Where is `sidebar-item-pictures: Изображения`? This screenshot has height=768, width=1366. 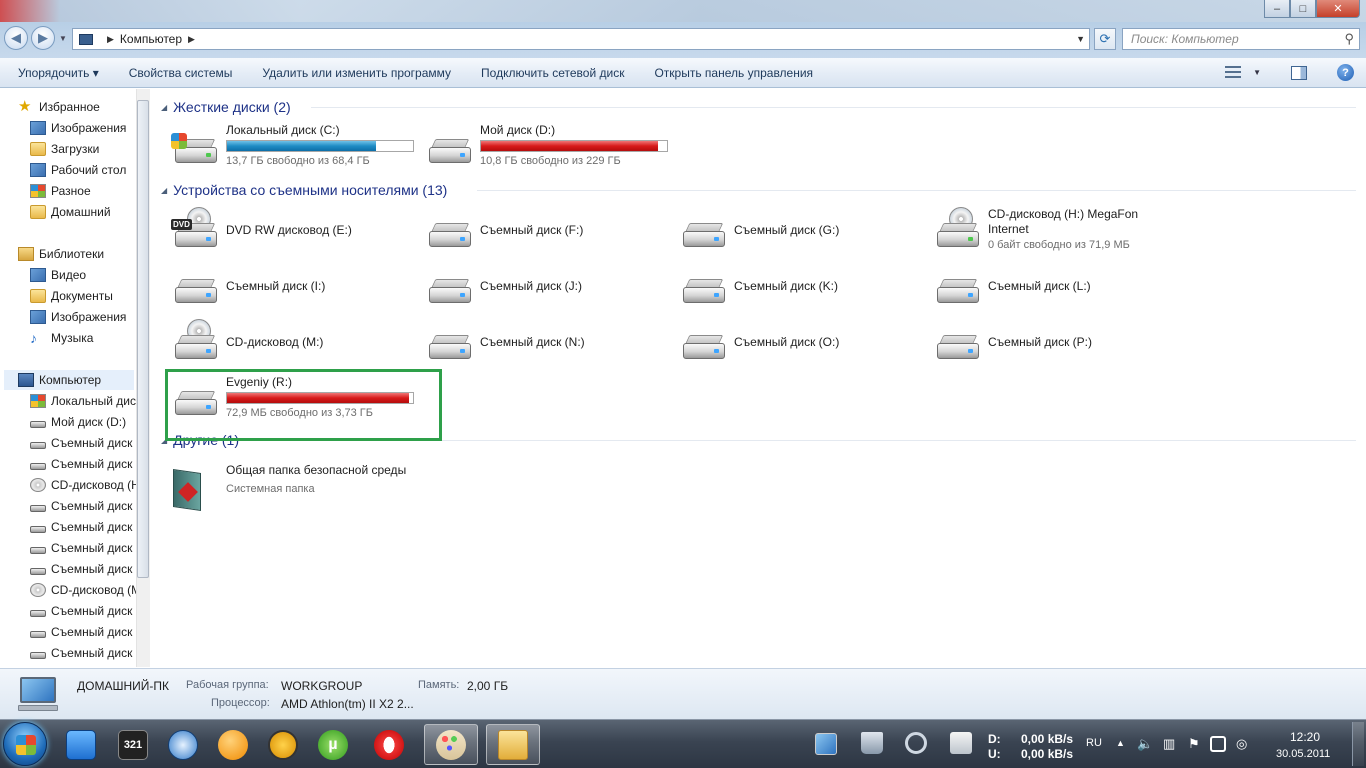 sidebar-item-pictures: Изображения is located at coordinates (78, 128).